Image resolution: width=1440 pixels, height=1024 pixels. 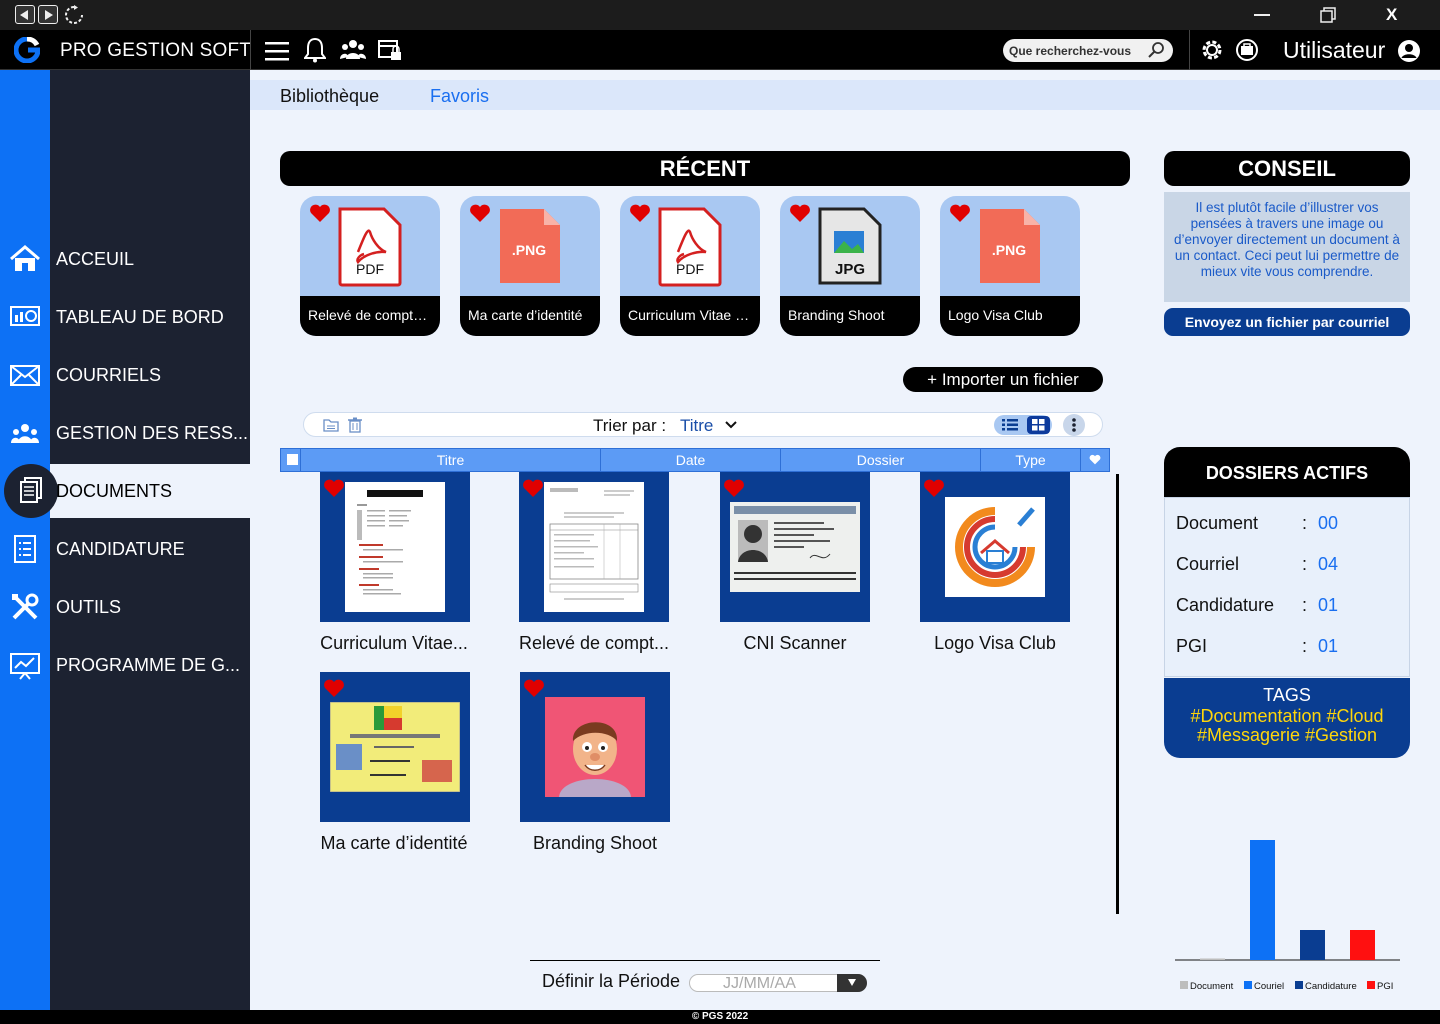 I want to click on more-vertical-icon, so click(x=1074, y=425).